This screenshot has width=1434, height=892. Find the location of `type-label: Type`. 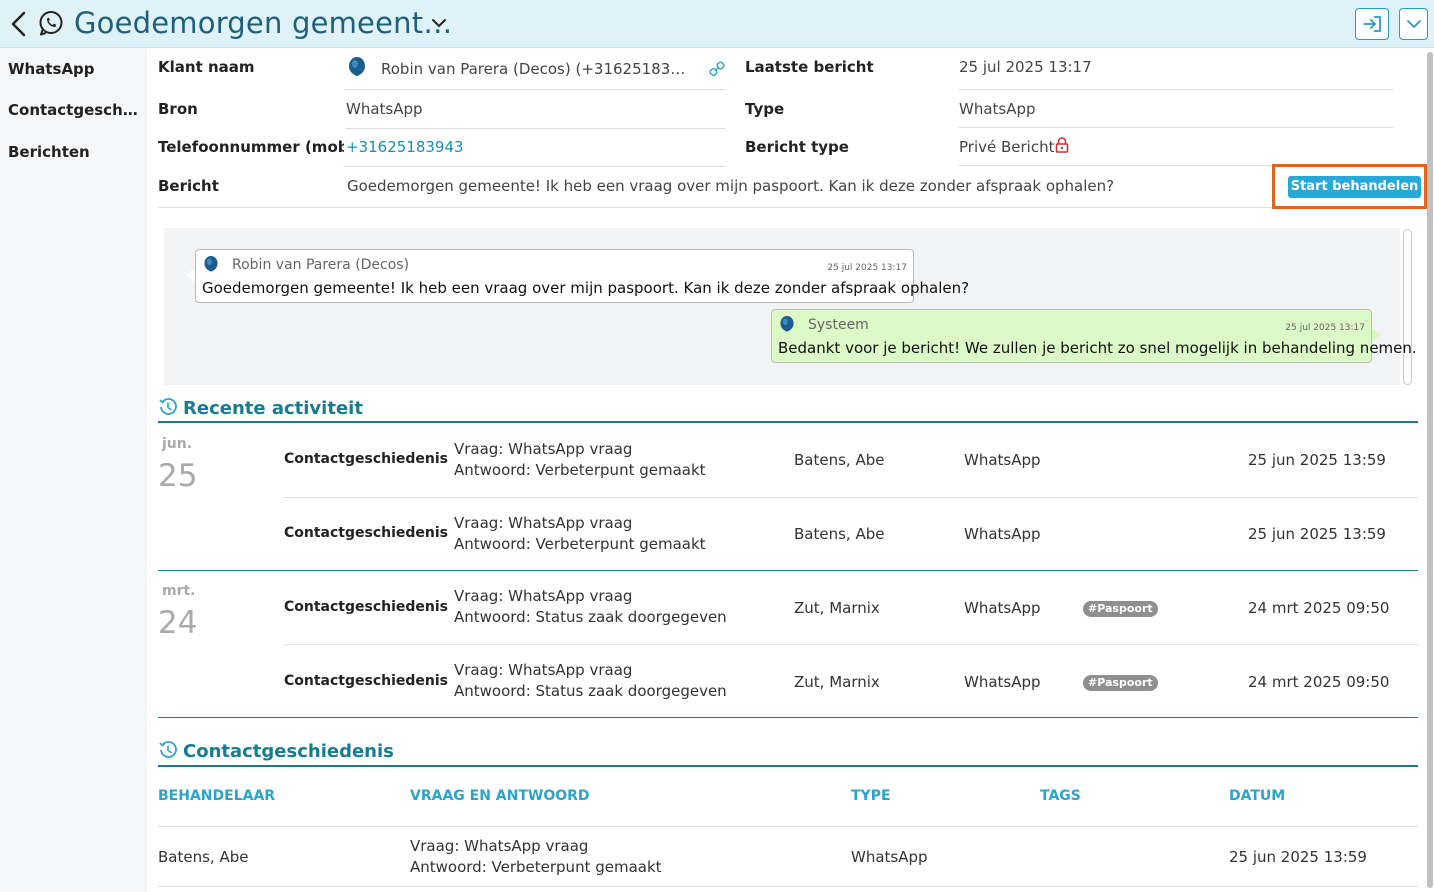

type-label: Type is located at coordinates (765, 109).